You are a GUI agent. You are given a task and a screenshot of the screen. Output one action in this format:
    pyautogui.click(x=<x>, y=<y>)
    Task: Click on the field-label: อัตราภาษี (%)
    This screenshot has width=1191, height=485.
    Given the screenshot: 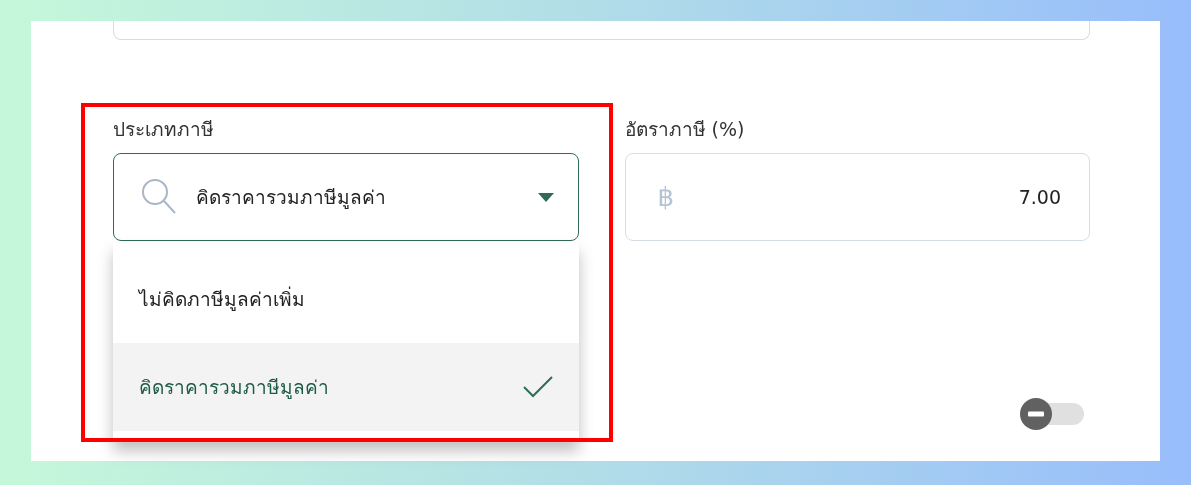 What is the action you would take?
    pyautogui.click(x=684, y=129)
    